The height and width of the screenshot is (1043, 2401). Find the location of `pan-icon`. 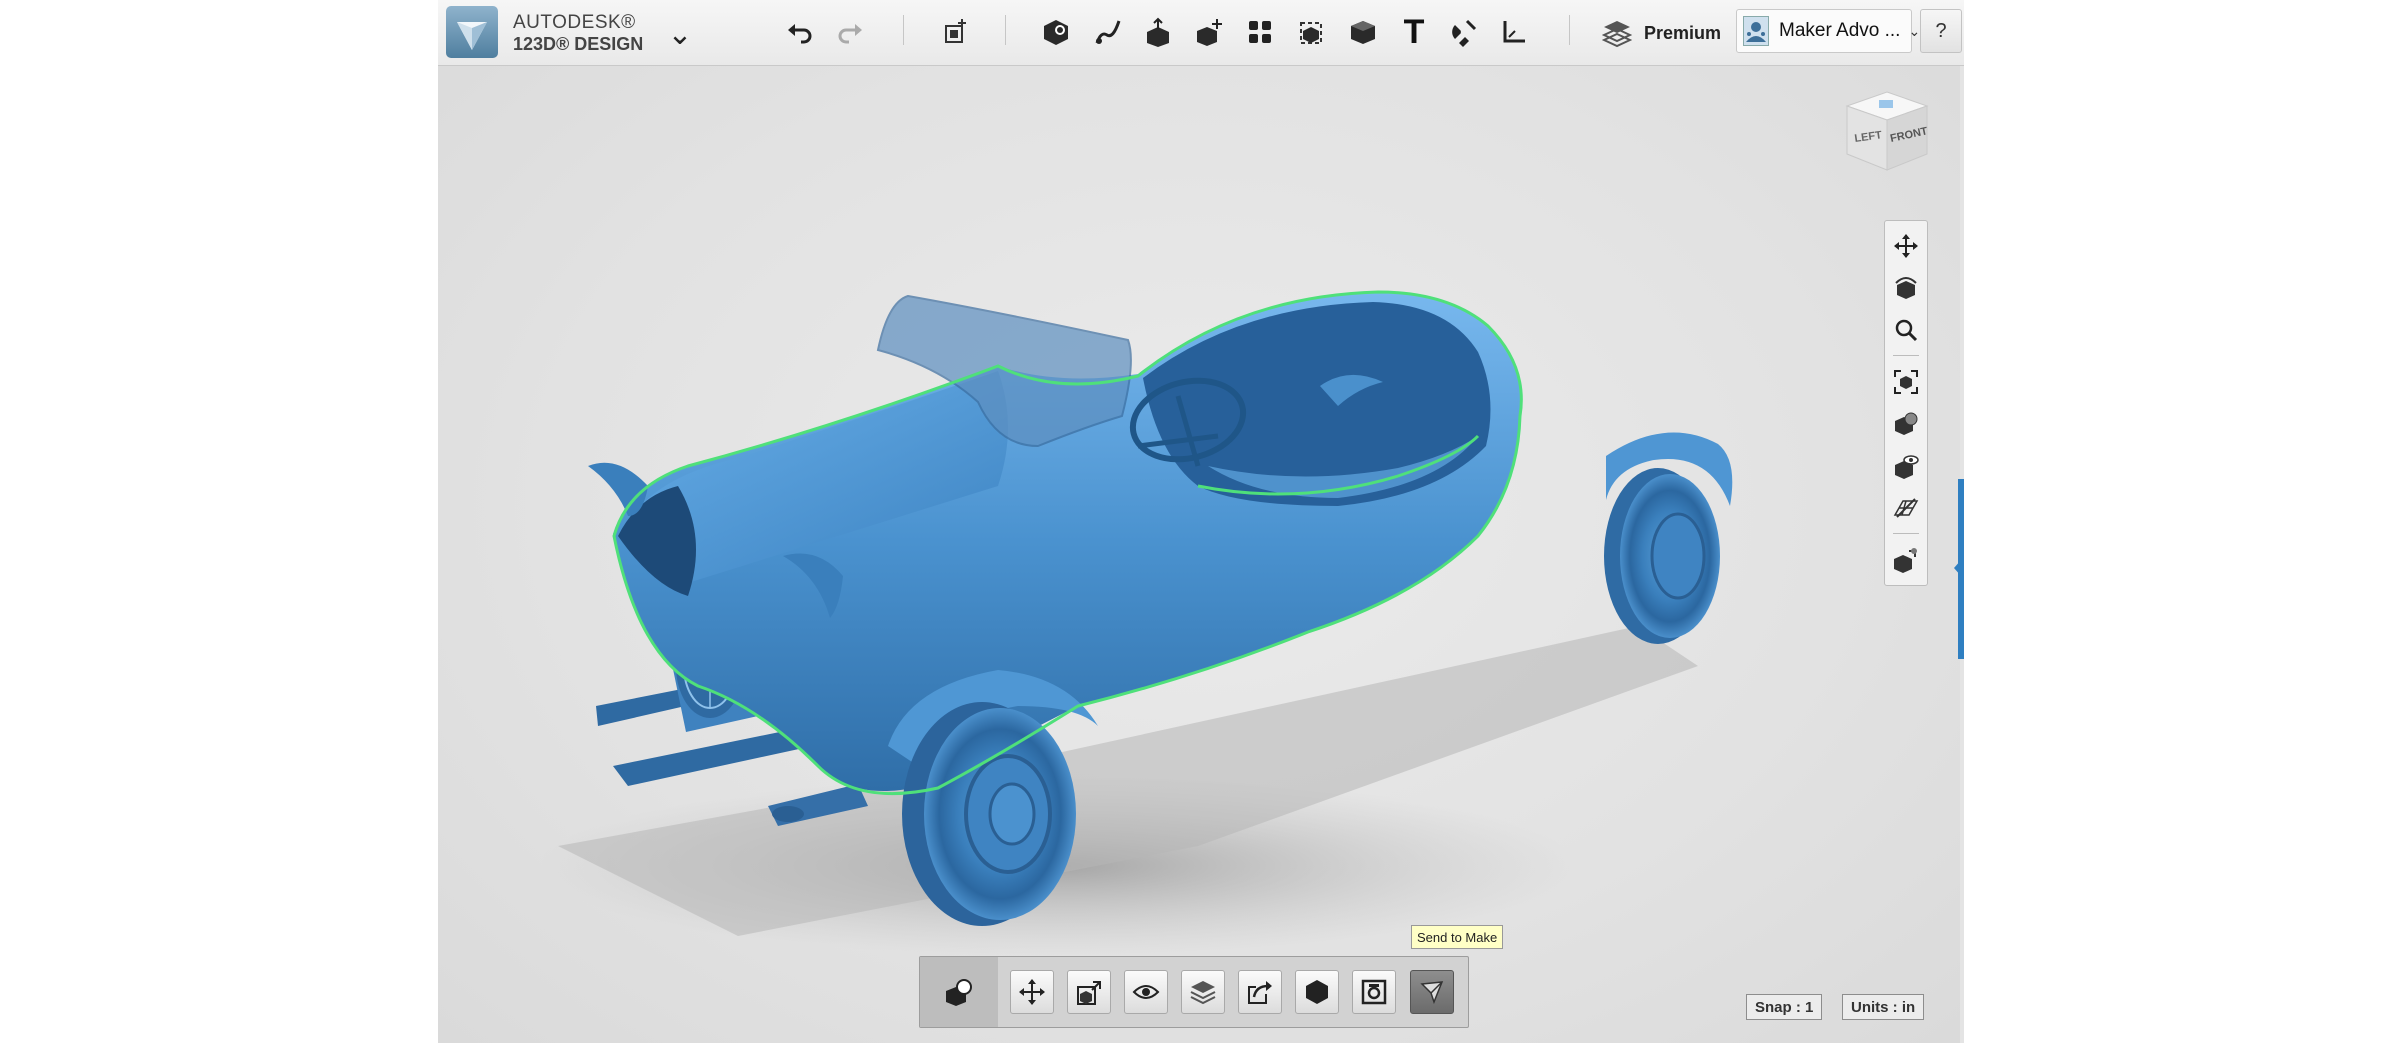

pan-icon is located at coordinates (1906, 246).